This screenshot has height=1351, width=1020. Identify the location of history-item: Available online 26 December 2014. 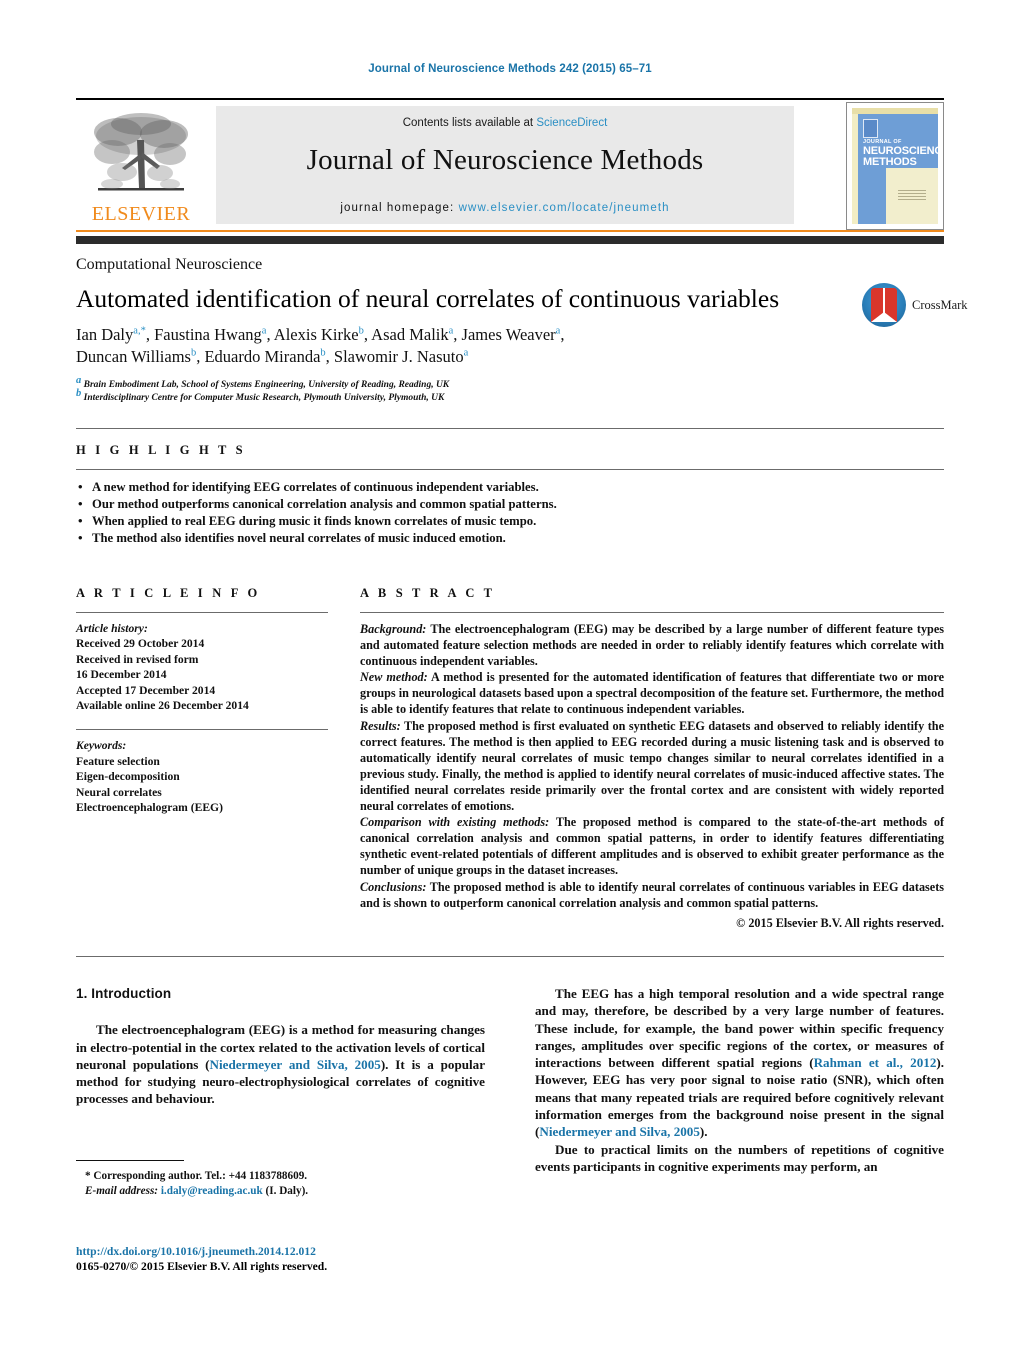
(162, 706).